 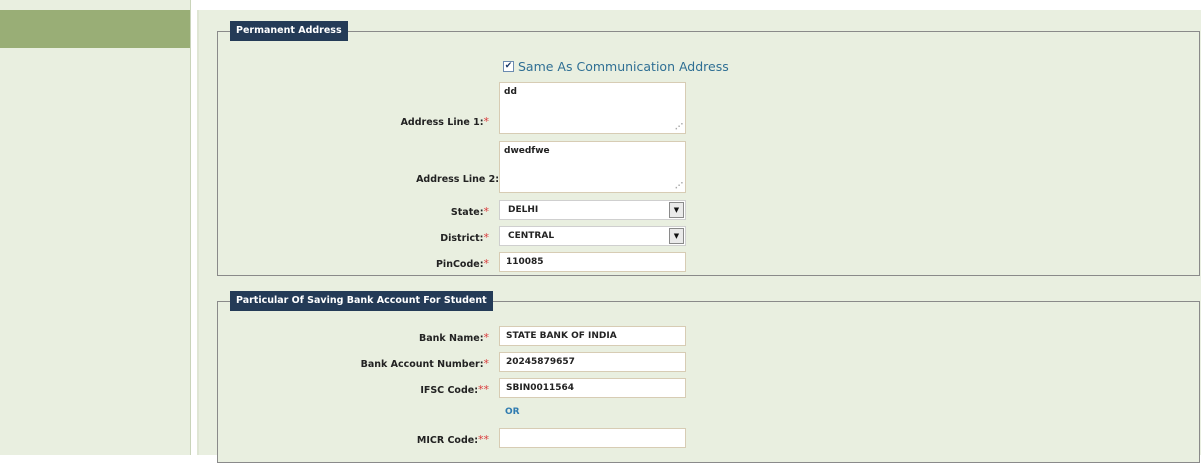 I want to click on state-selected-value: DELHI, so click(x=523, y=210).